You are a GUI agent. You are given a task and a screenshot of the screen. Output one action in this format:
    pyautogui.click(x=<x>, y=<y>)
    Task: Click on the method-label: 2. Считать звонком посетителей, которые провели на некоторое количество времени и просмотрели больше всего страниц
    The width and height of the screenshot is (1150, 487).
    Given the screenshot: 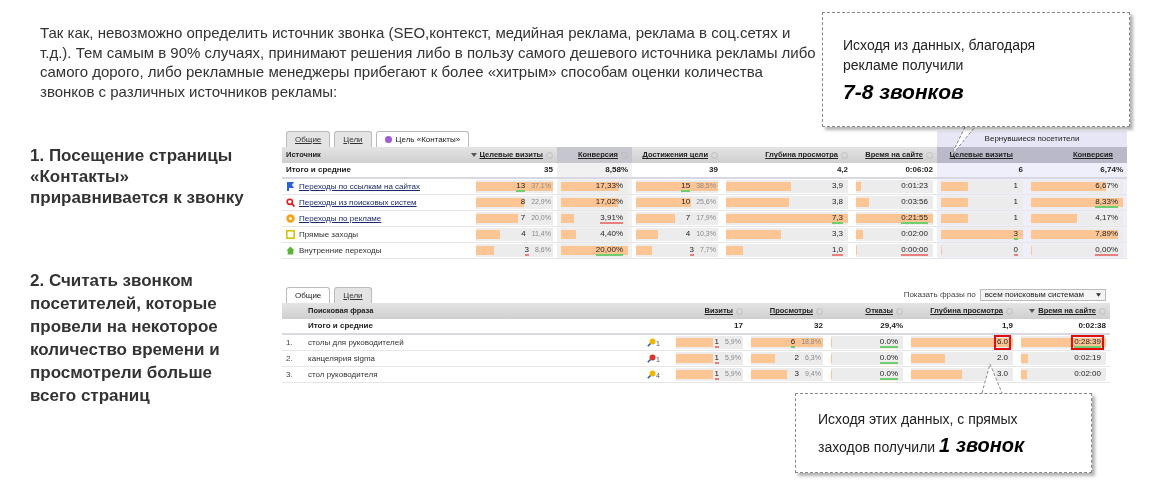 What is the action you would take?
    pyautogui.click(x=125, y=338)
    